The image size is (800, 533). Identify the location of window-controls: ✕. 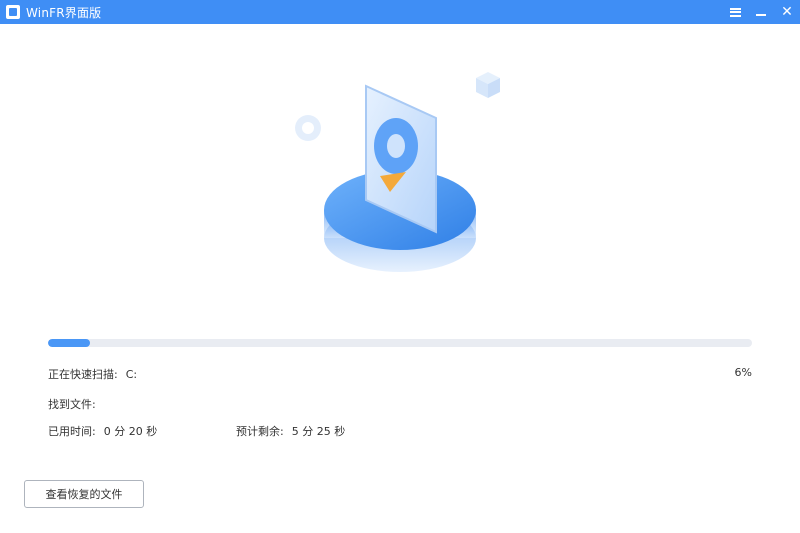
(761, 12).